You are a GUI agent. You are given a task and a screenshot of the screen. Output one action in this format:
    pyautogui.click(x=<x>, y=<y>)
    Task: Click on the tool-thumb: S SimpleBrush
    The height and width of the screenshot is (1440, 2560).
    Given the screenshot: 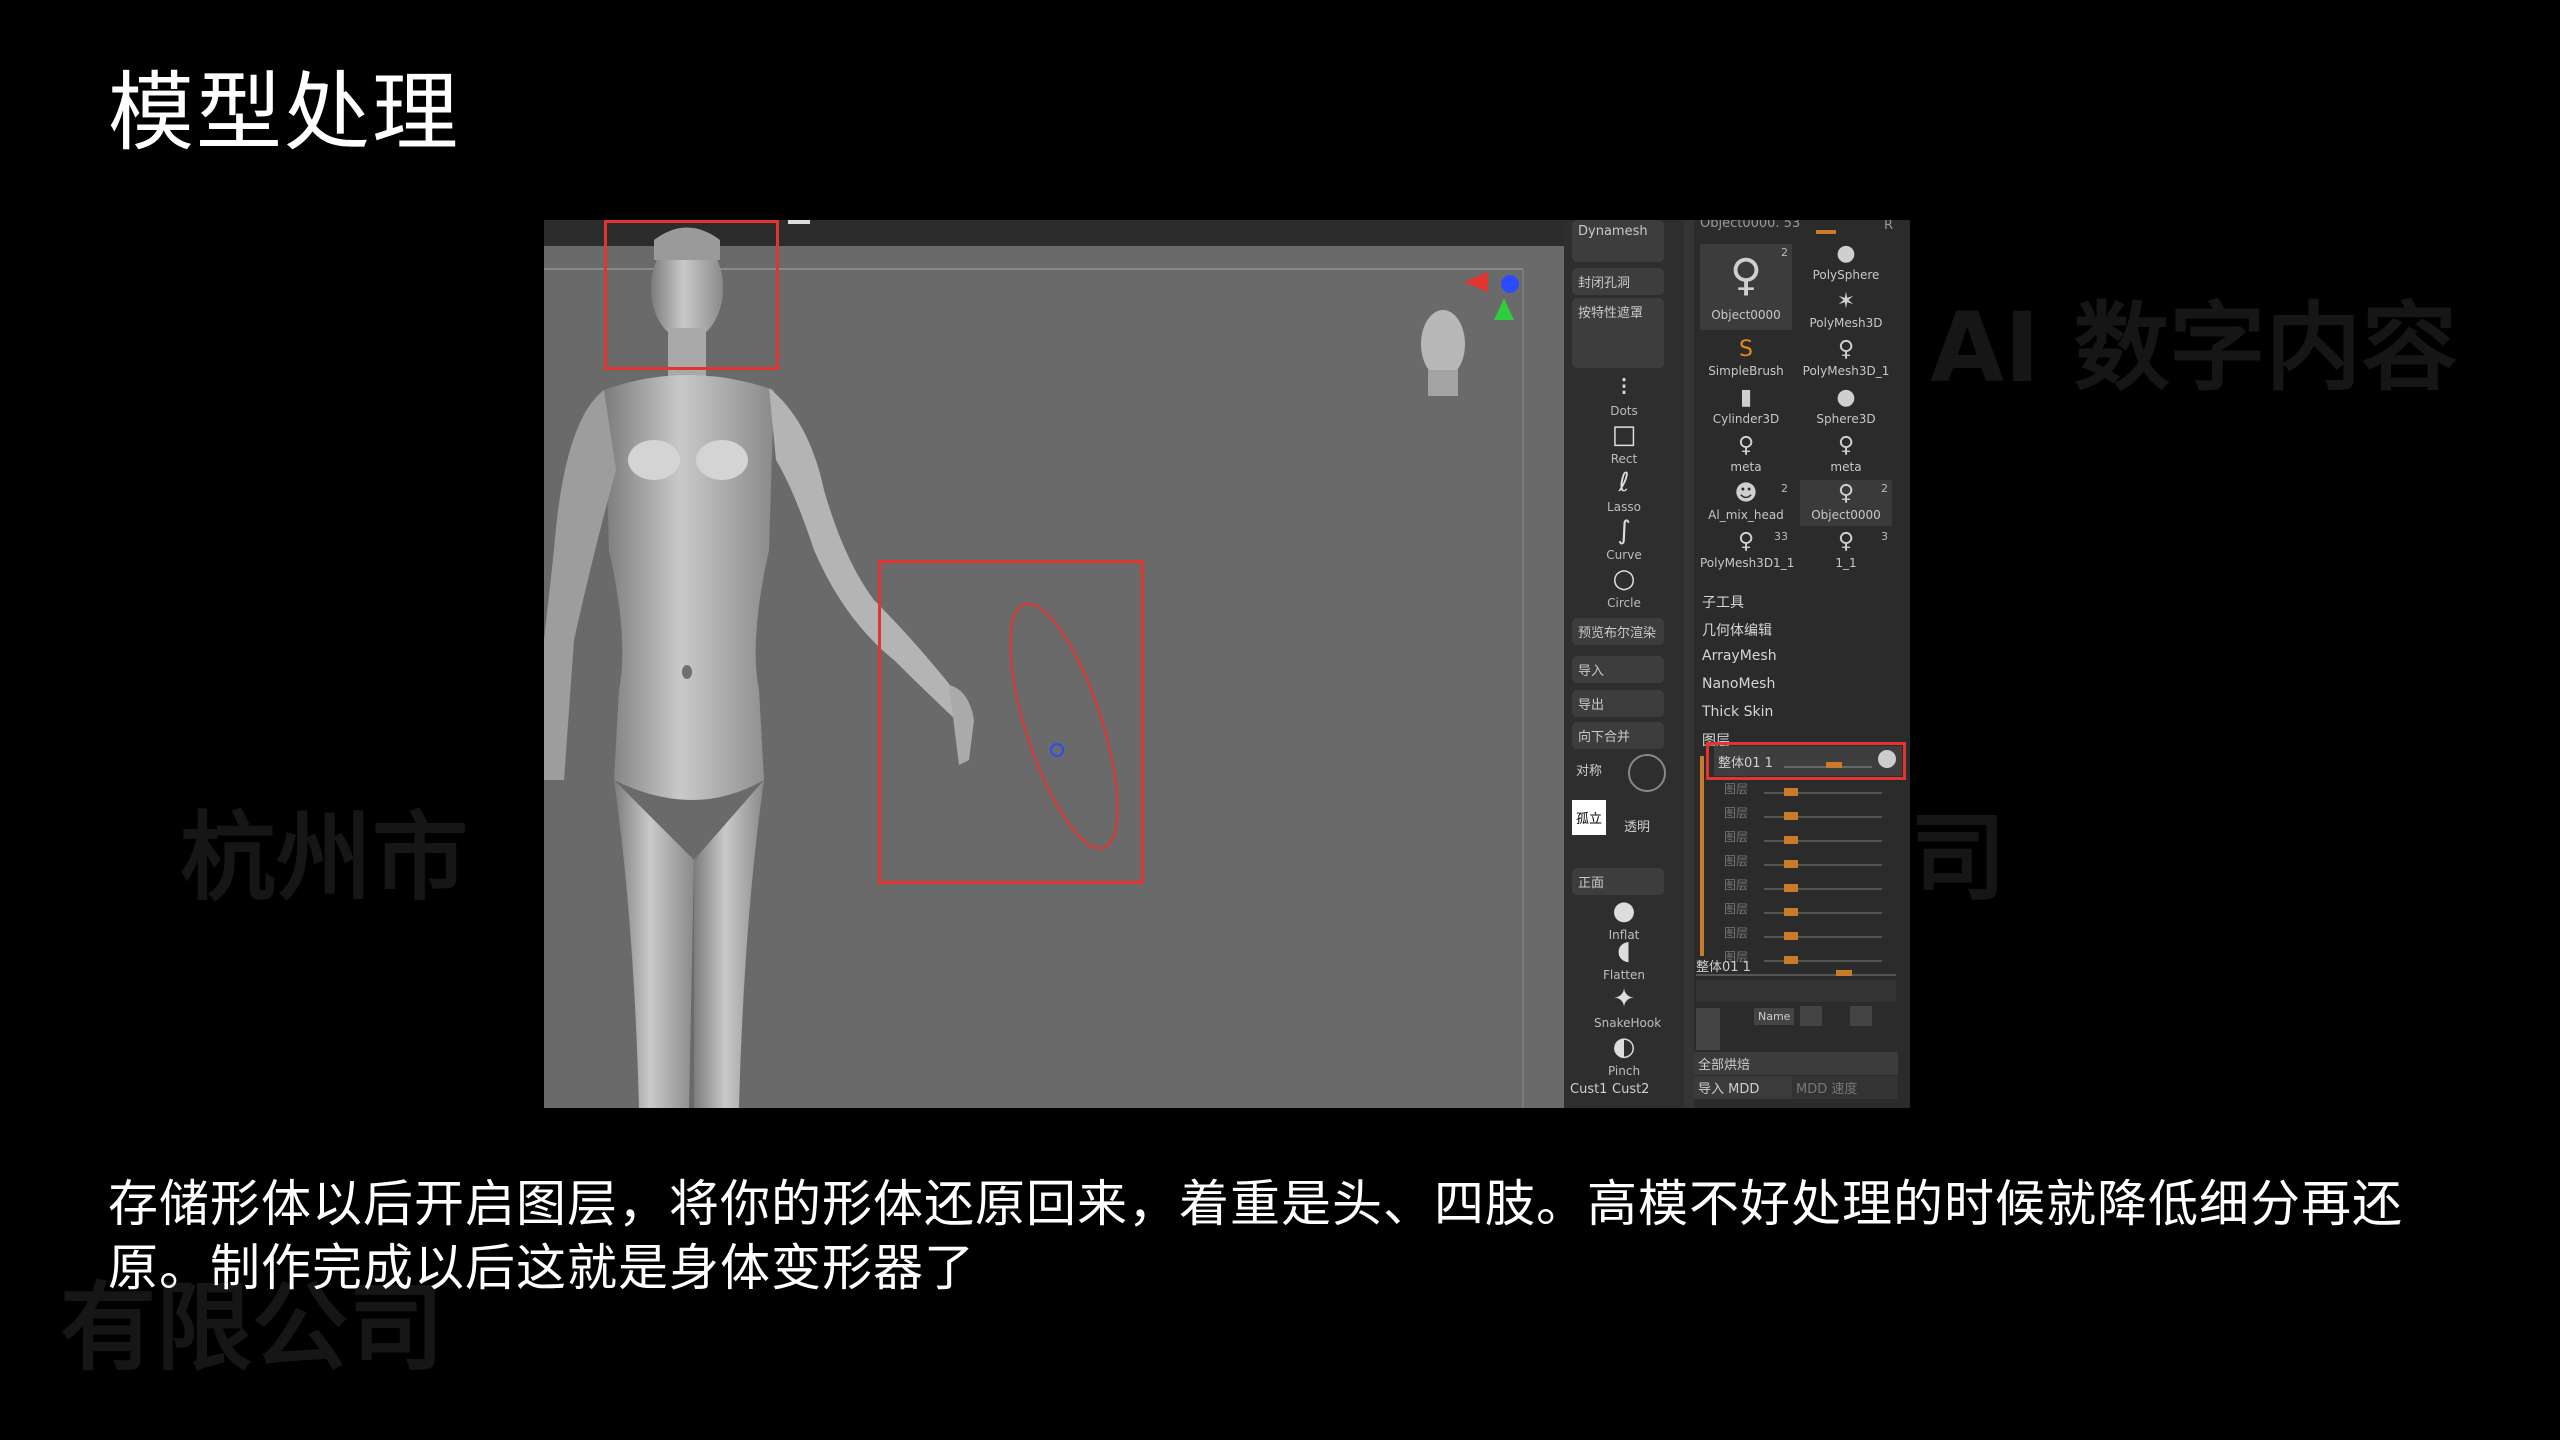 What is the action you would take?
    pyautogui.click(x=1746, y=359)
    